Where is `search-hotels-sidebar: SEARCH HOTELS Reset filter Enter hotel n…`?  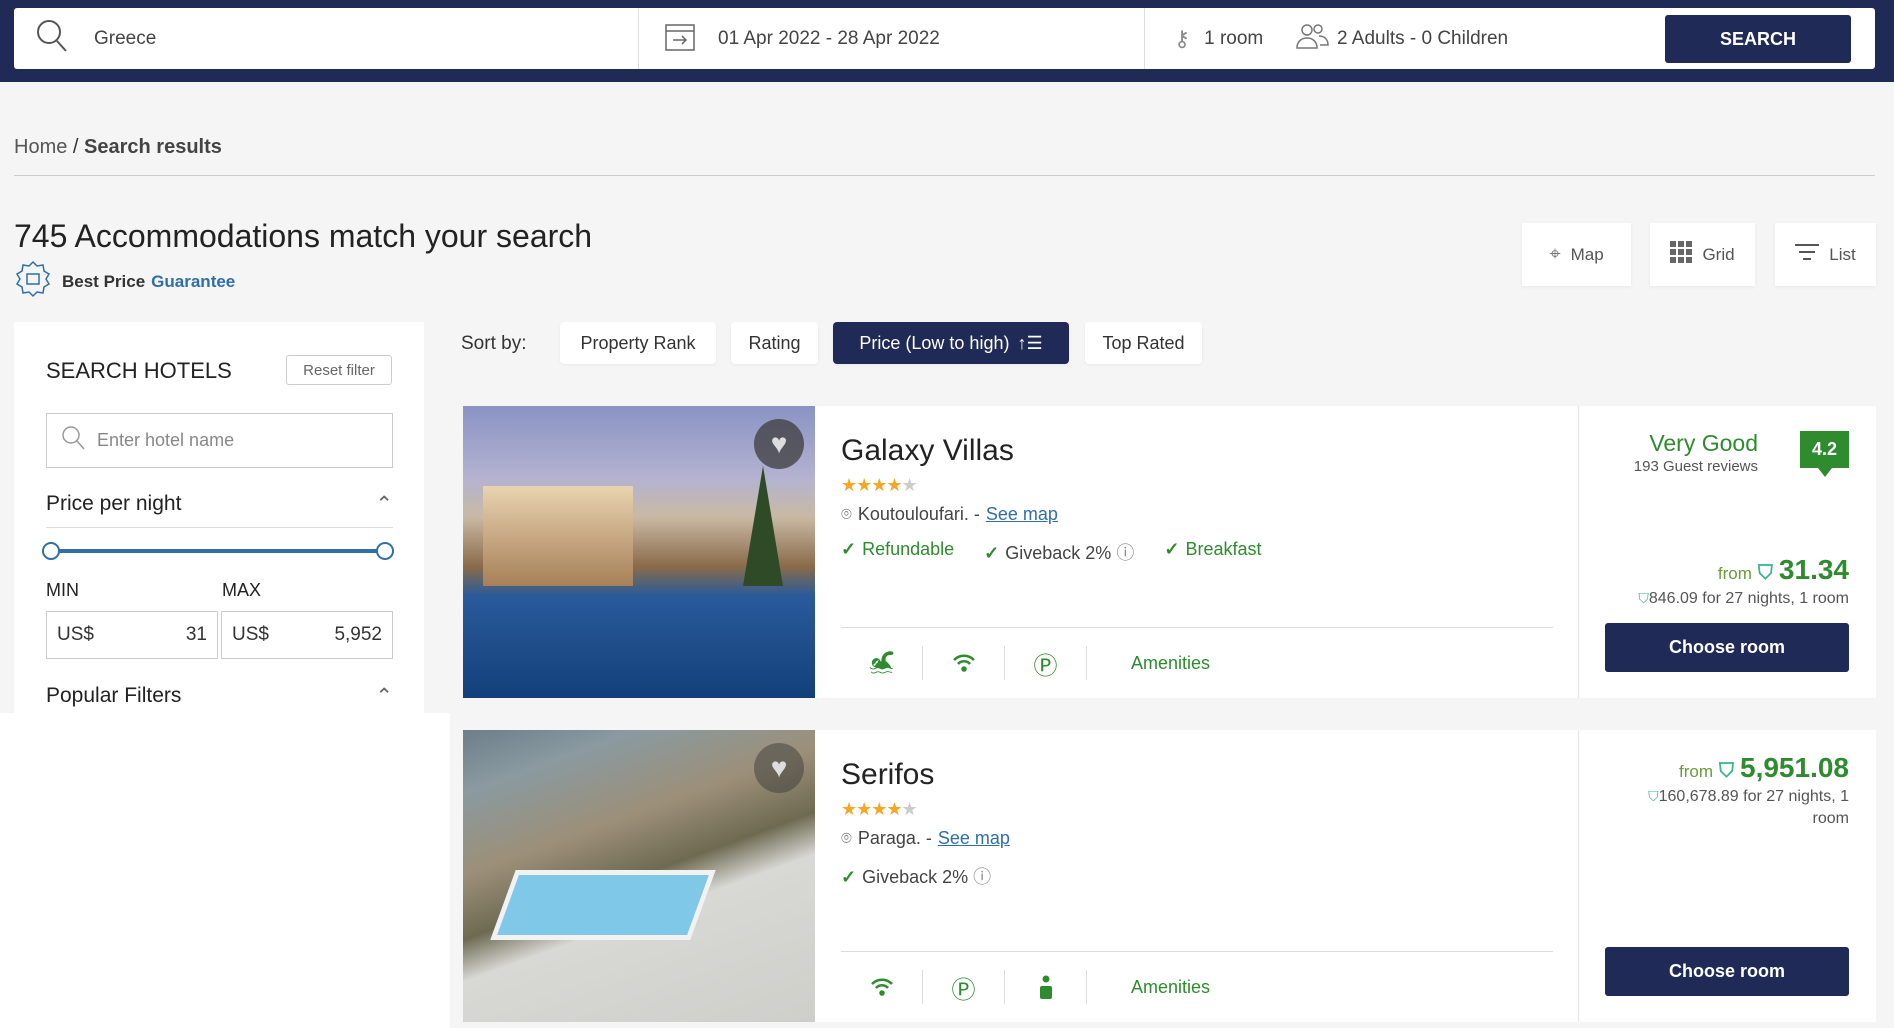 search-hotels-sidebar: SEARCH HOTELS Reset filter Enter hotel n… is located at coordinates (219, 517).